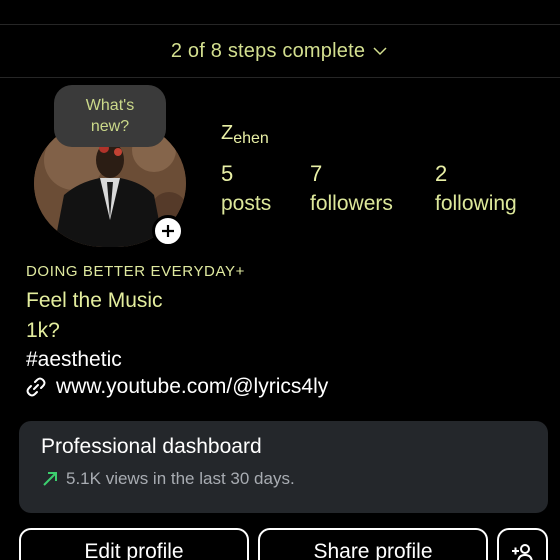  Describe the element at coordinates (351, 203) in the screenshot. I see `stat-followers-label: followers` at that location.